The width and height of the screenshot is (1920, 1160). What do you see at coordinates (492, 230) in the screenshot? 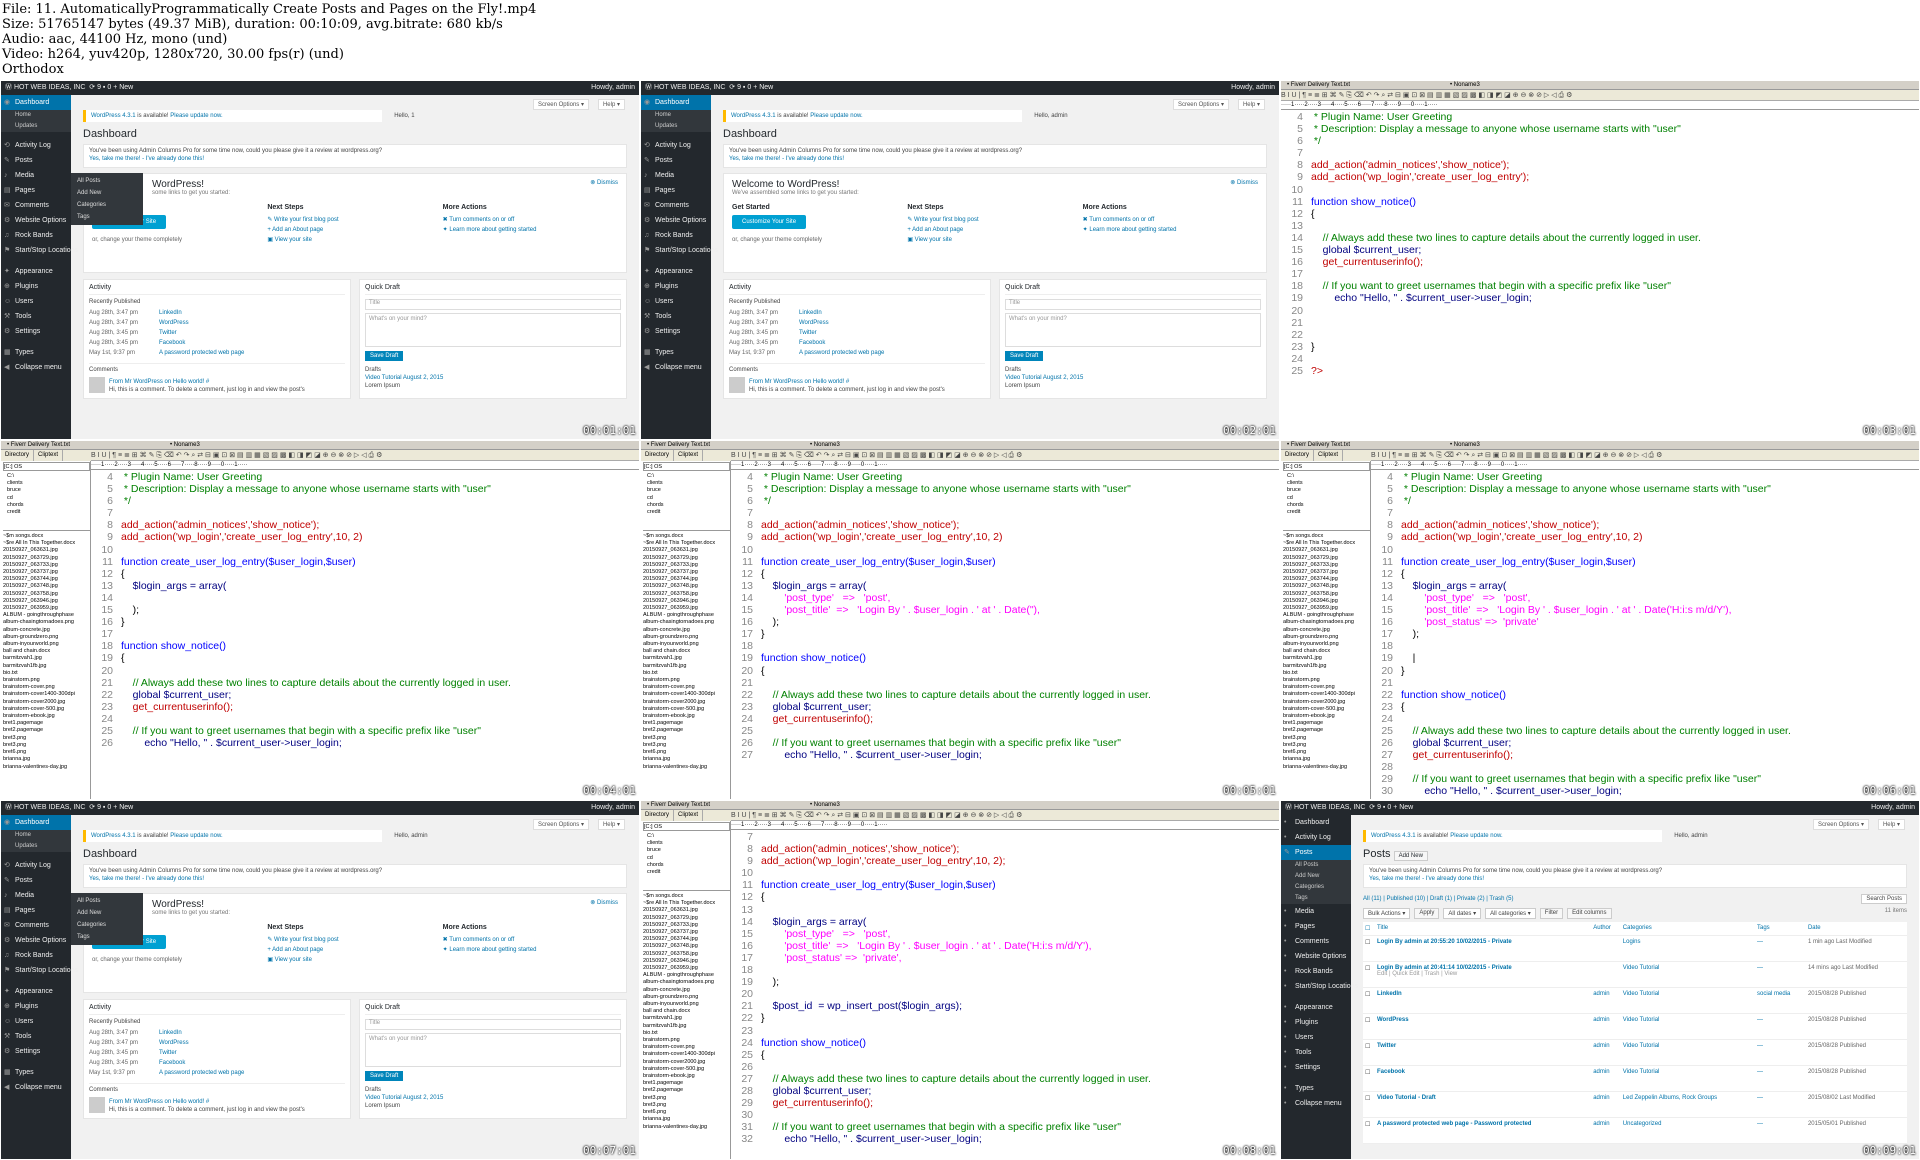
I see `learn-more-link: Learn more about getting started` at bounding box center [492, 230].